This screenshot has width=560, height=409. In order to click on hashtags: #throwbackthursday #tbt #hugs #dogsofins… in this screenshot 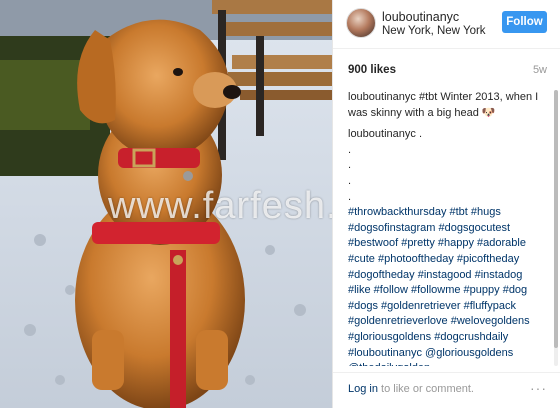, I will do `click(447, 285)`.